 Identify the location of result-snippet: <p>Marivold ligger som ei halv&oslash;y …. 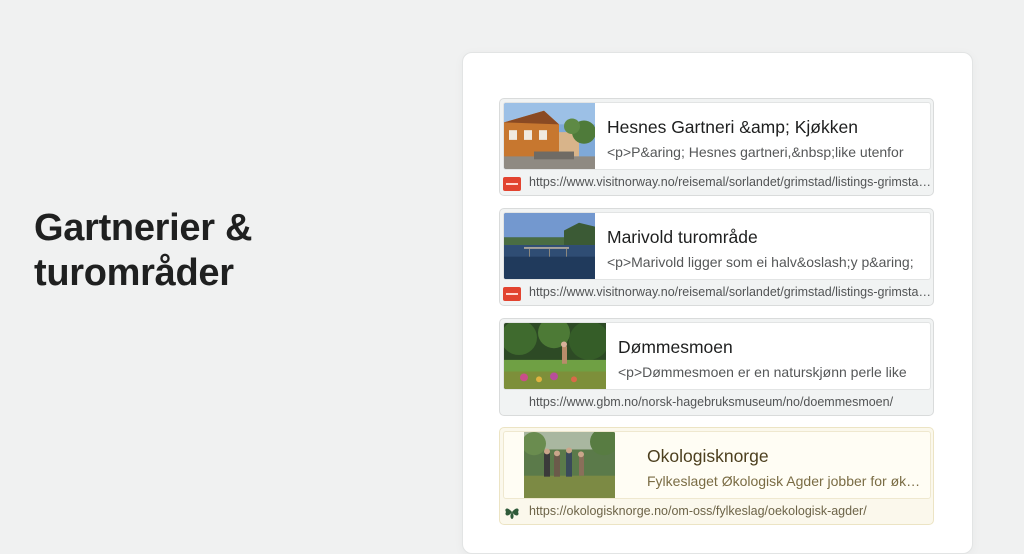
(760, 262).